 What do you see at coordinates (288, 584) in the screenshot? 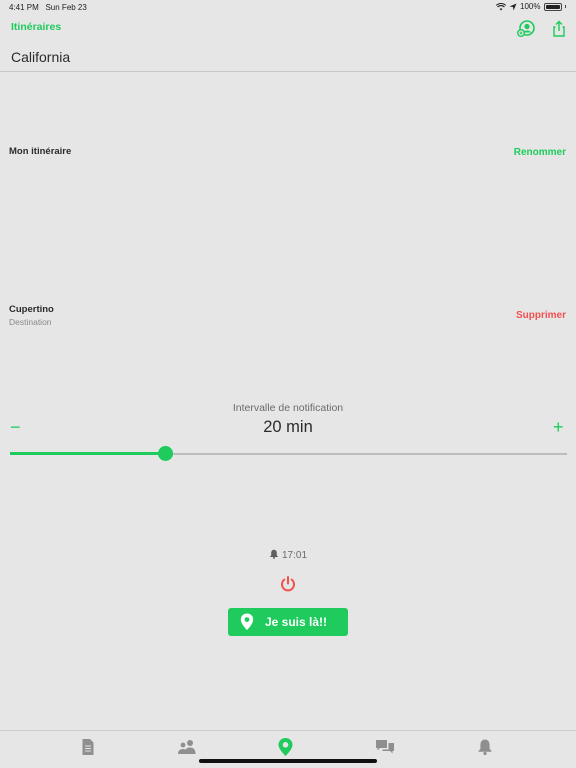
I see `power-icon` at bounding box center [288, 584].